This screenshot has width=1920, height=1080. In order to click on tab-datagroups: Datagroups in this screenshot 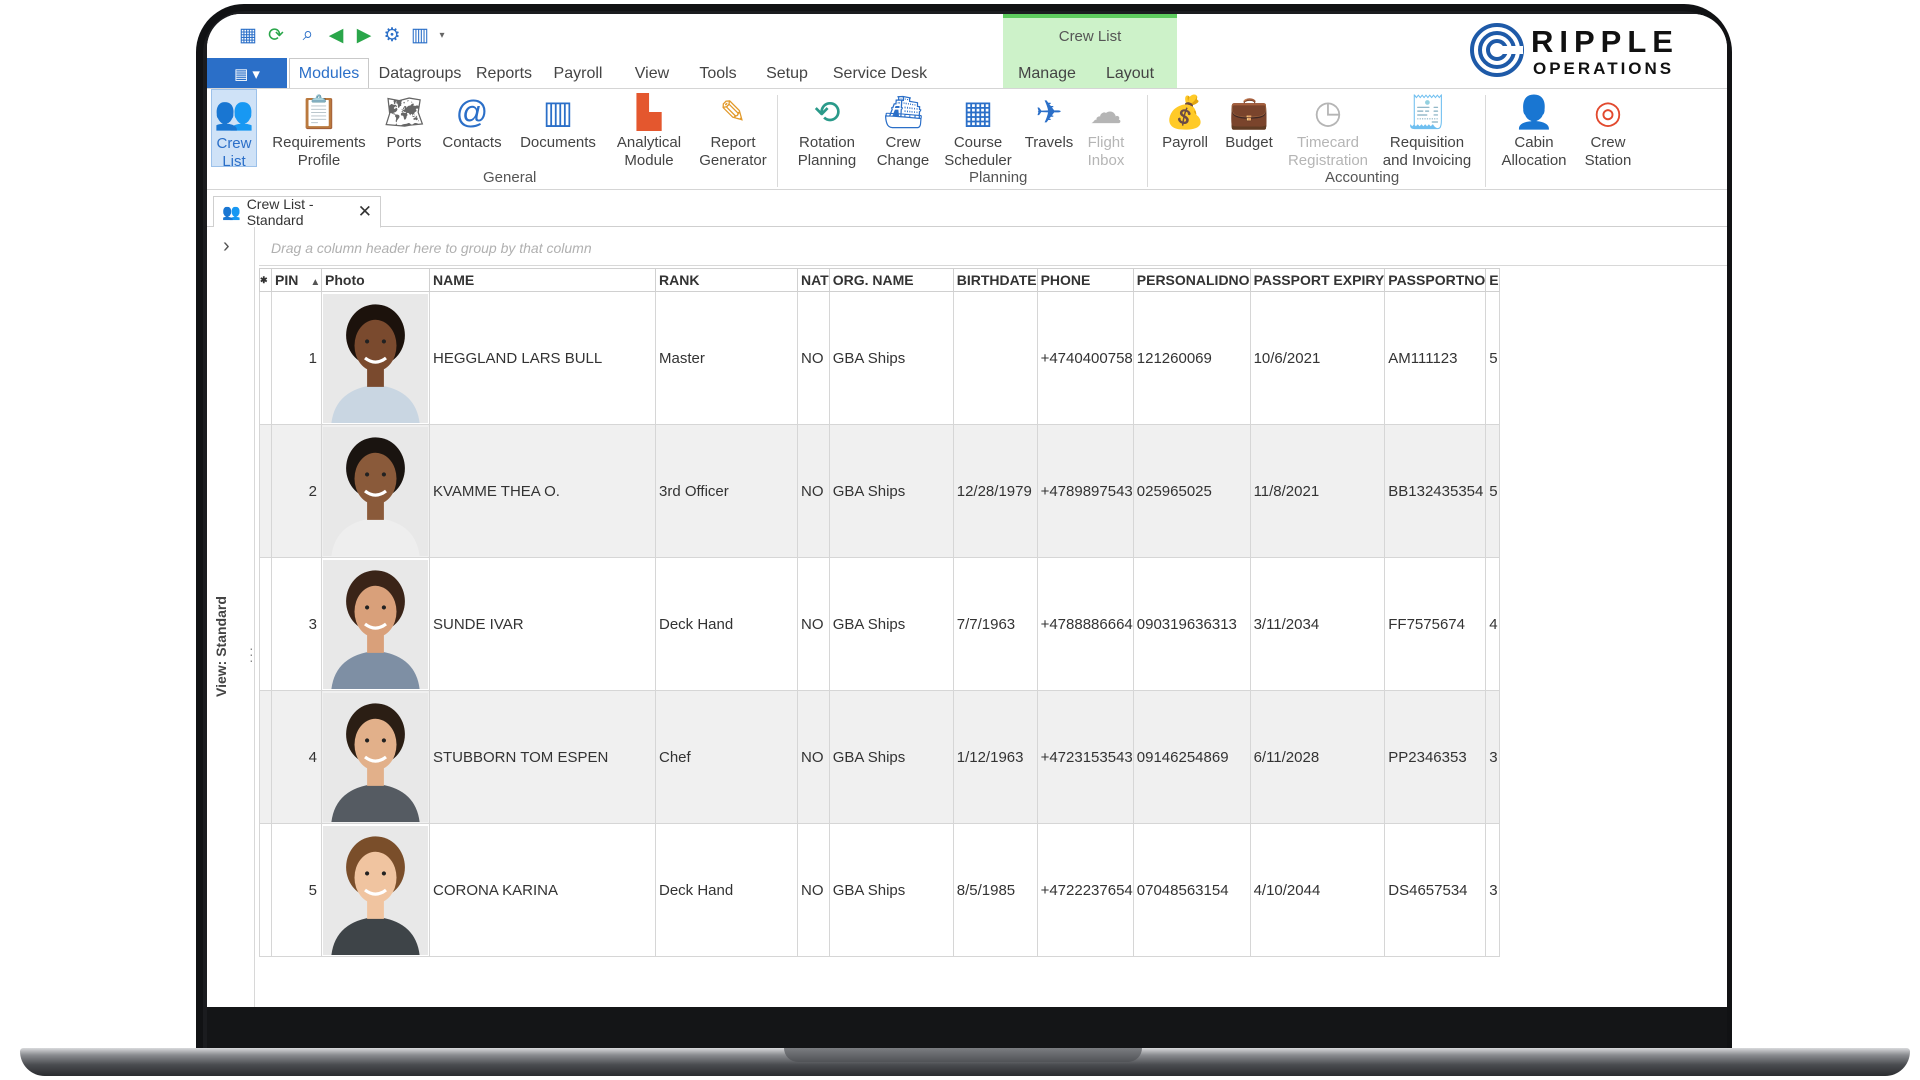, I will do `click(420, 73)`.